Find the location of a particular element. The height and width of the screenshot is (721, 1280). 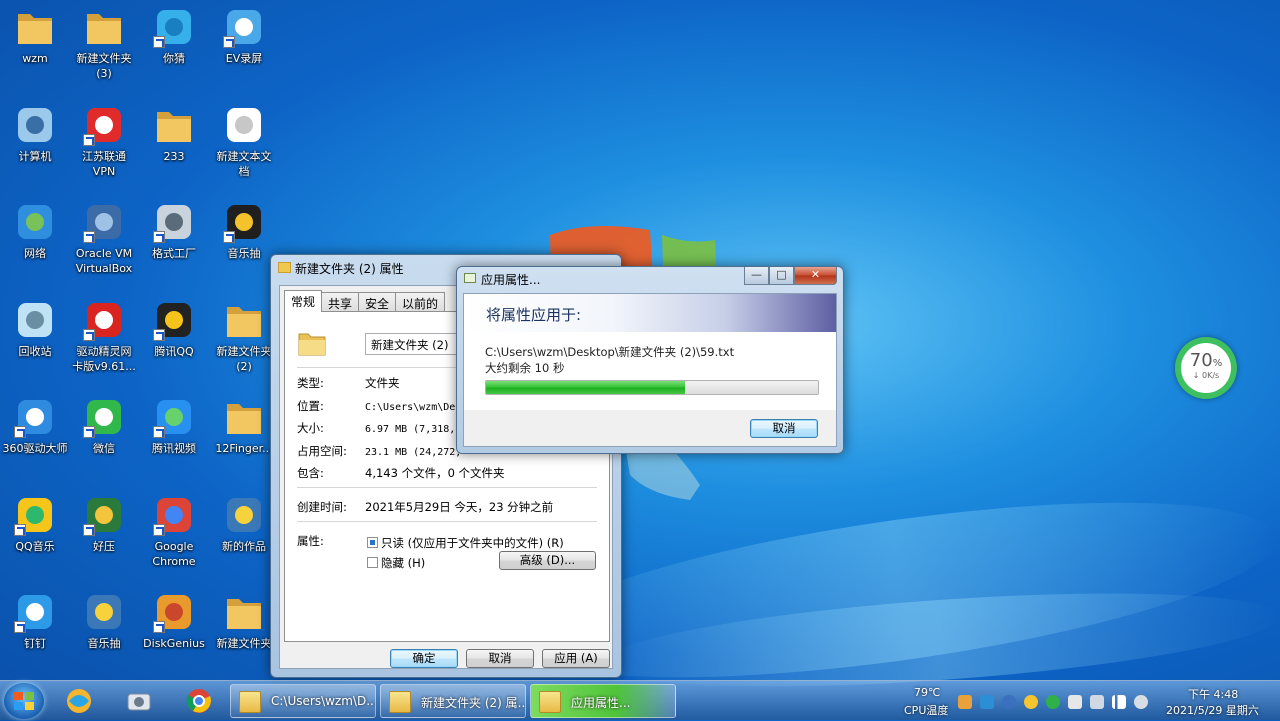

clock-date: 2021/5/29 星期六 is located at coordinates (1212, 710).